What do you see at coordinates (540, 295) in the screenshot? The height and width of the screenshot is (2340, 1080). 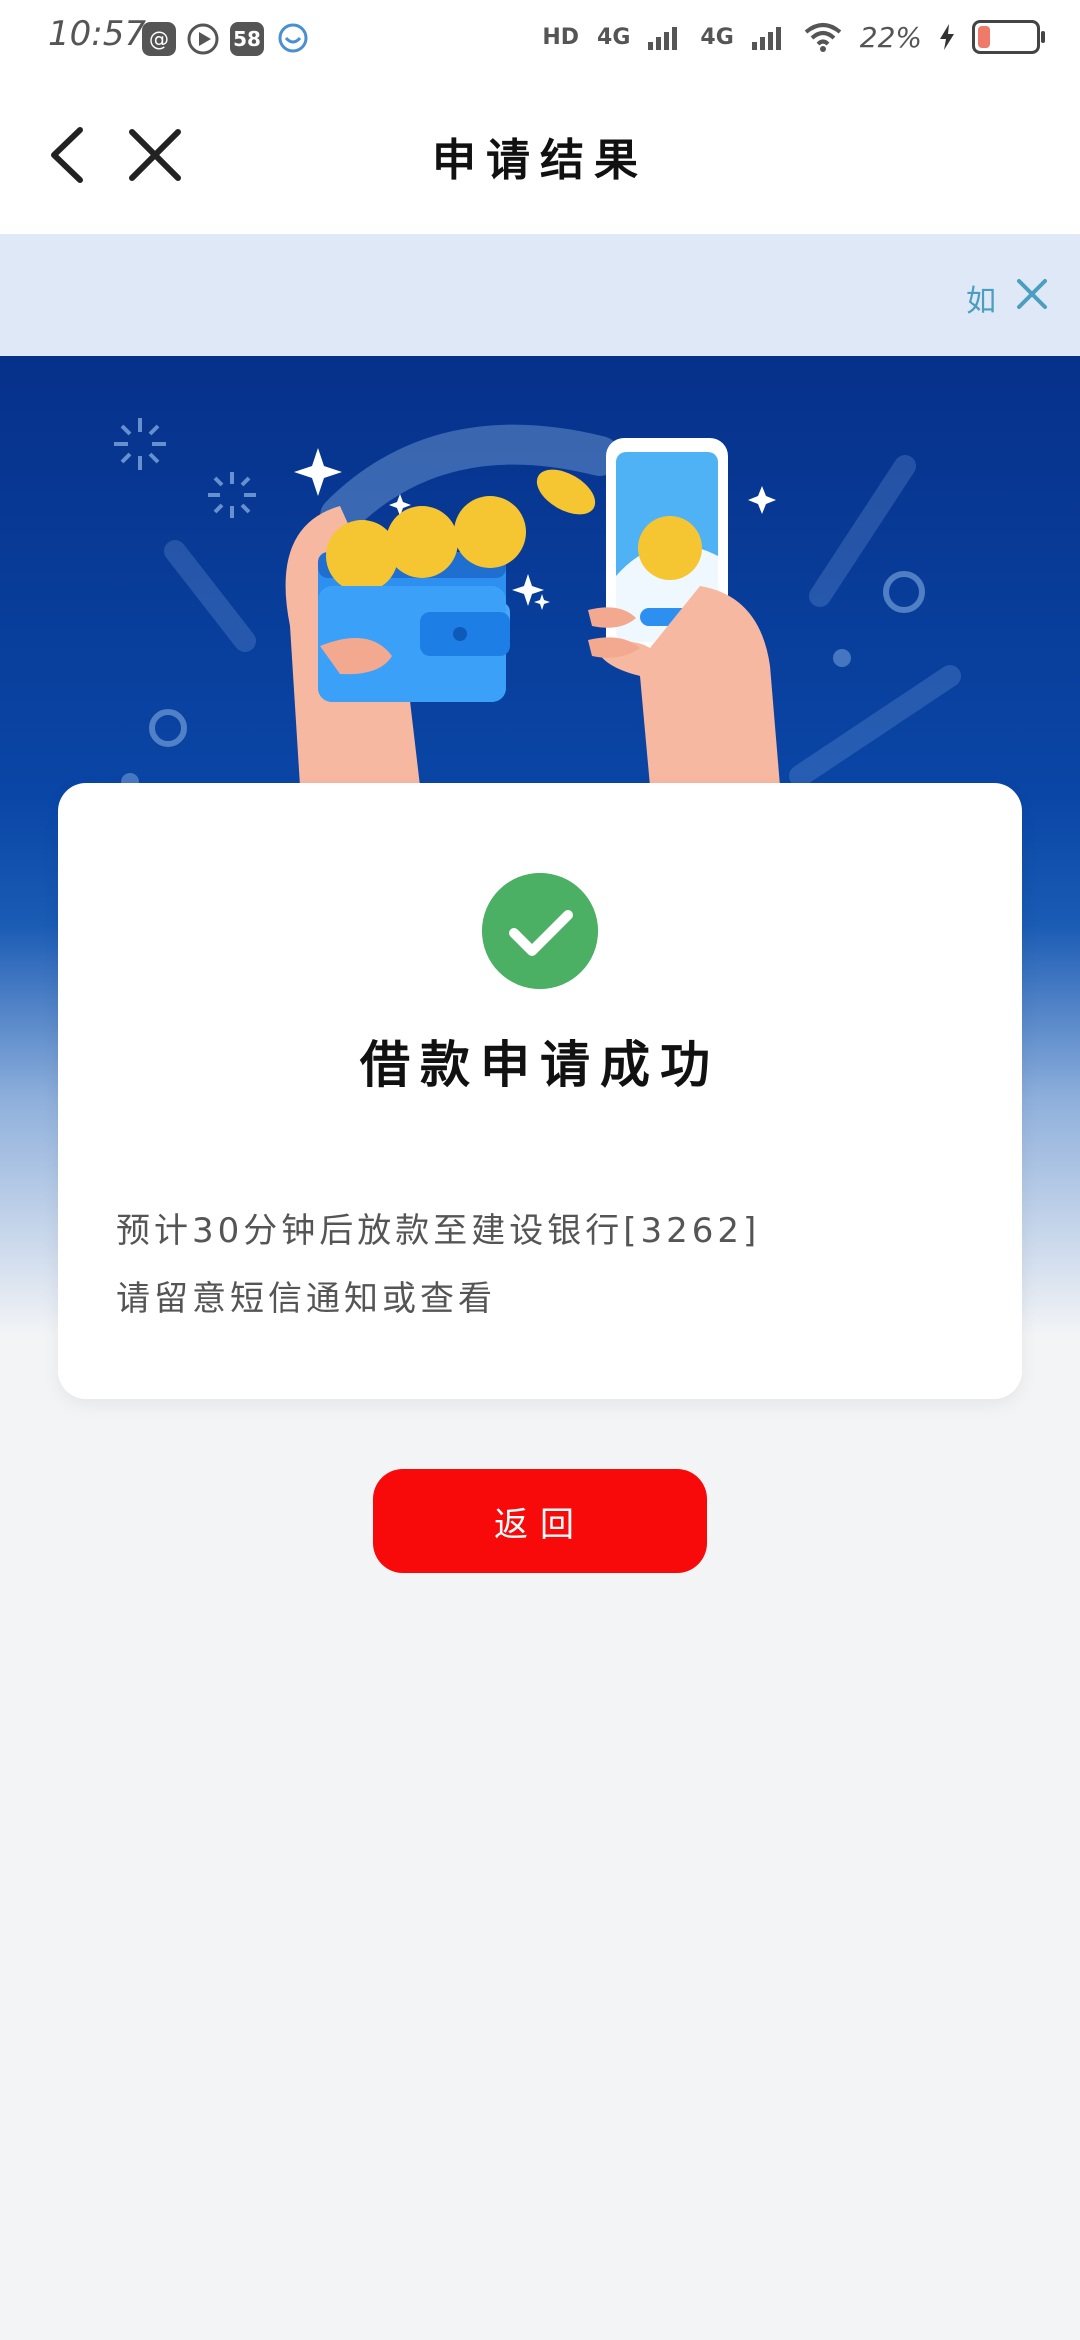 I see `notice-bar: 如` at bounding box center [540, 295].